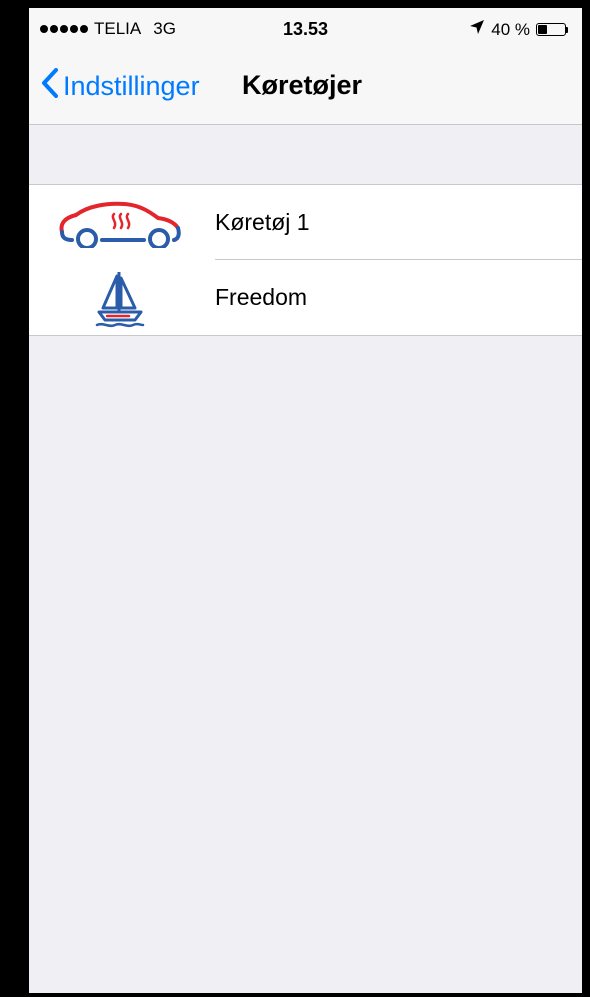 The height and width of the screenshot is (997, 590). What do you see at coordinates (302, 85) in the screenshot?
I see `page-title: Køretøjer` at bounding box center [302, 85].